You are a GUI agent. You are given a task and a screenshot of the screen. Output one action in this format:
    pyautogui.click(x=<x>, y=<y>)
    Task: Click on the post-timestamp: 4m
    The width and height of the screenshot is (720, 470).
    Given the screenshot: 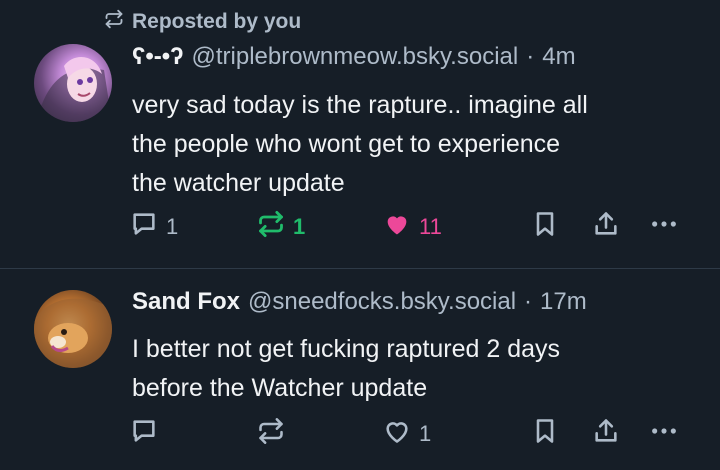 What is the action you would take?
    pyautogui.click(x=558, y=57)
    